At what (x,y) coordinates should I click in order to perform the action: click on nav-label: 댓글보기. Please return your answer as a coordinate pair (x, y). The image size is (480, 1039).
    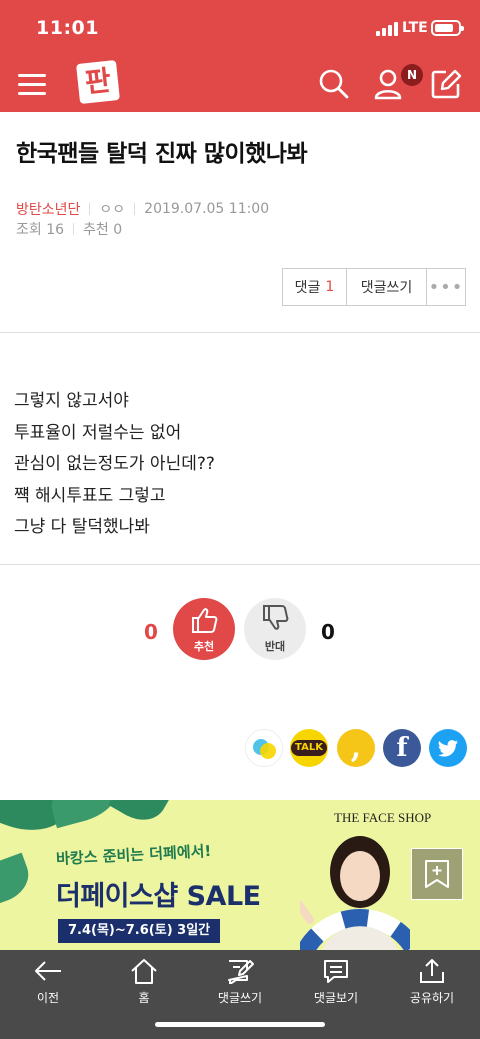
    Looking at the image, I should click on (336, 998).